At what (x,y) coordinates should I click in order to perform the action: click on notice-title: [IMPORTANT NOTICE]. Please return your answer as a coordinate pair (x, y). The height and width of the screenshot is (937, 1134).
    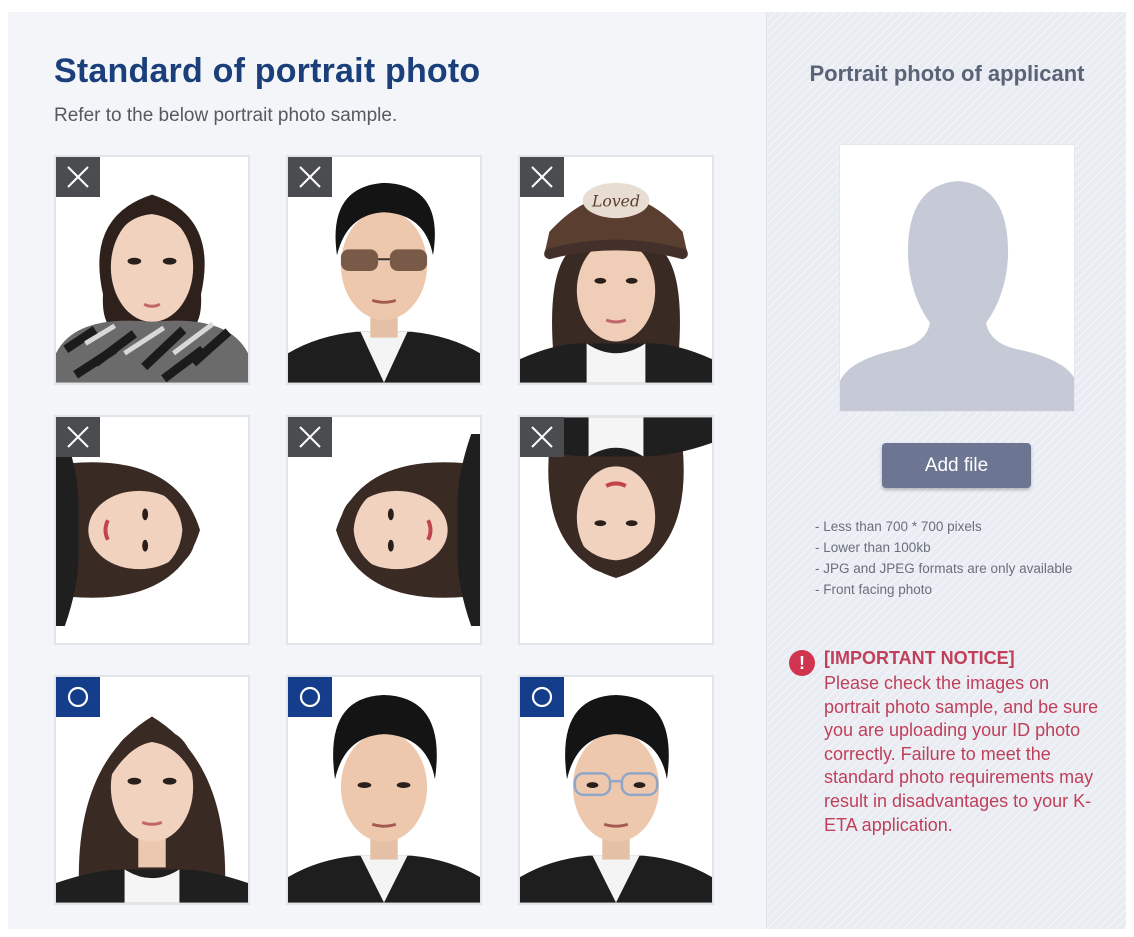
    Looking at the image, I should click on (919, 658).